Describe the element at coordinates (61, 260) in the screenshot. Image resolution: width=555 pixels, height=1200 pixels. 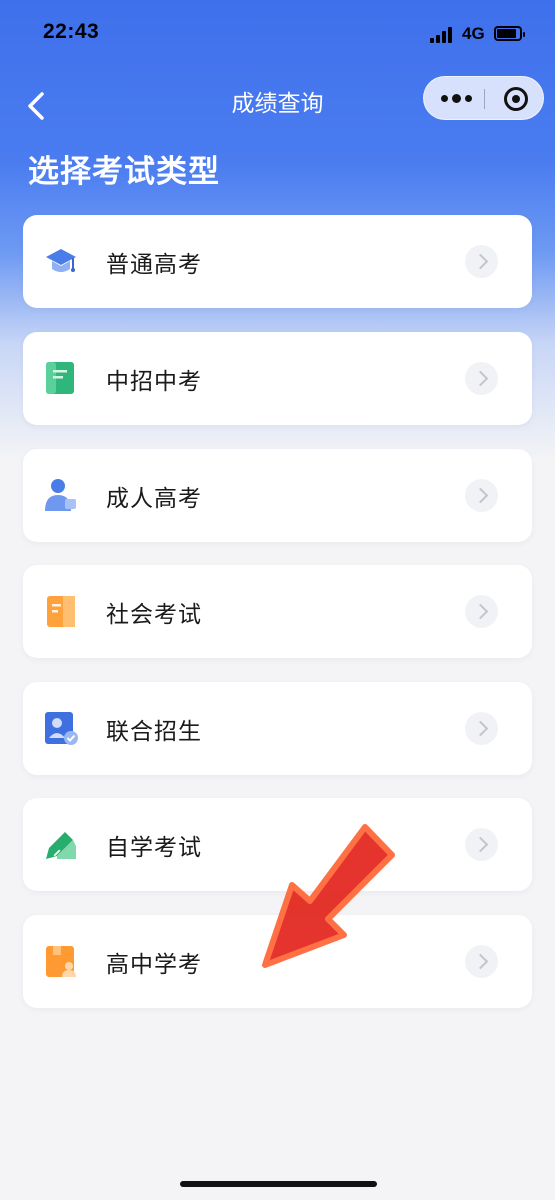
I see `graduation-cap-icon` at that location.